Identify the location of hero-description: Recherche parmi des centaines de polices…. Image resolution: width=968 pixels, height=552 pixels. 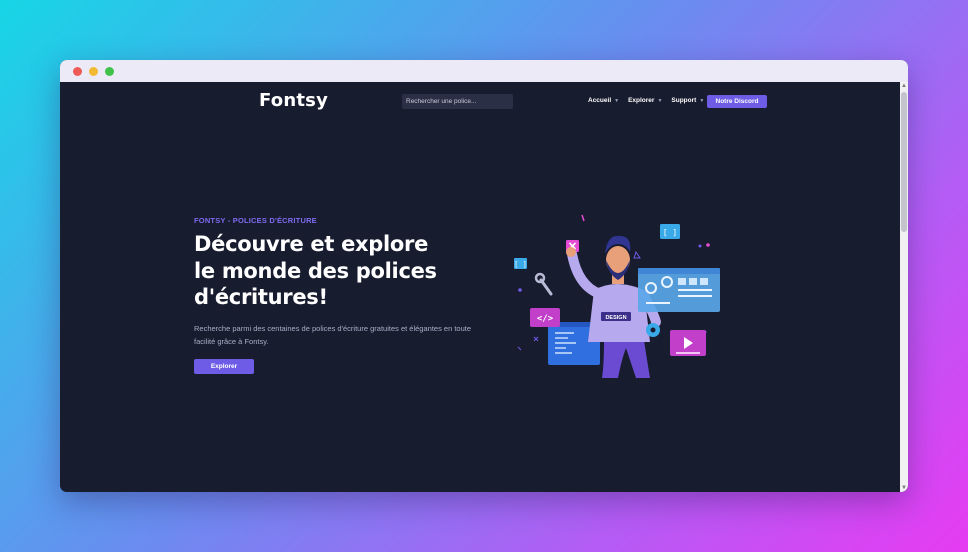
(333, 335).